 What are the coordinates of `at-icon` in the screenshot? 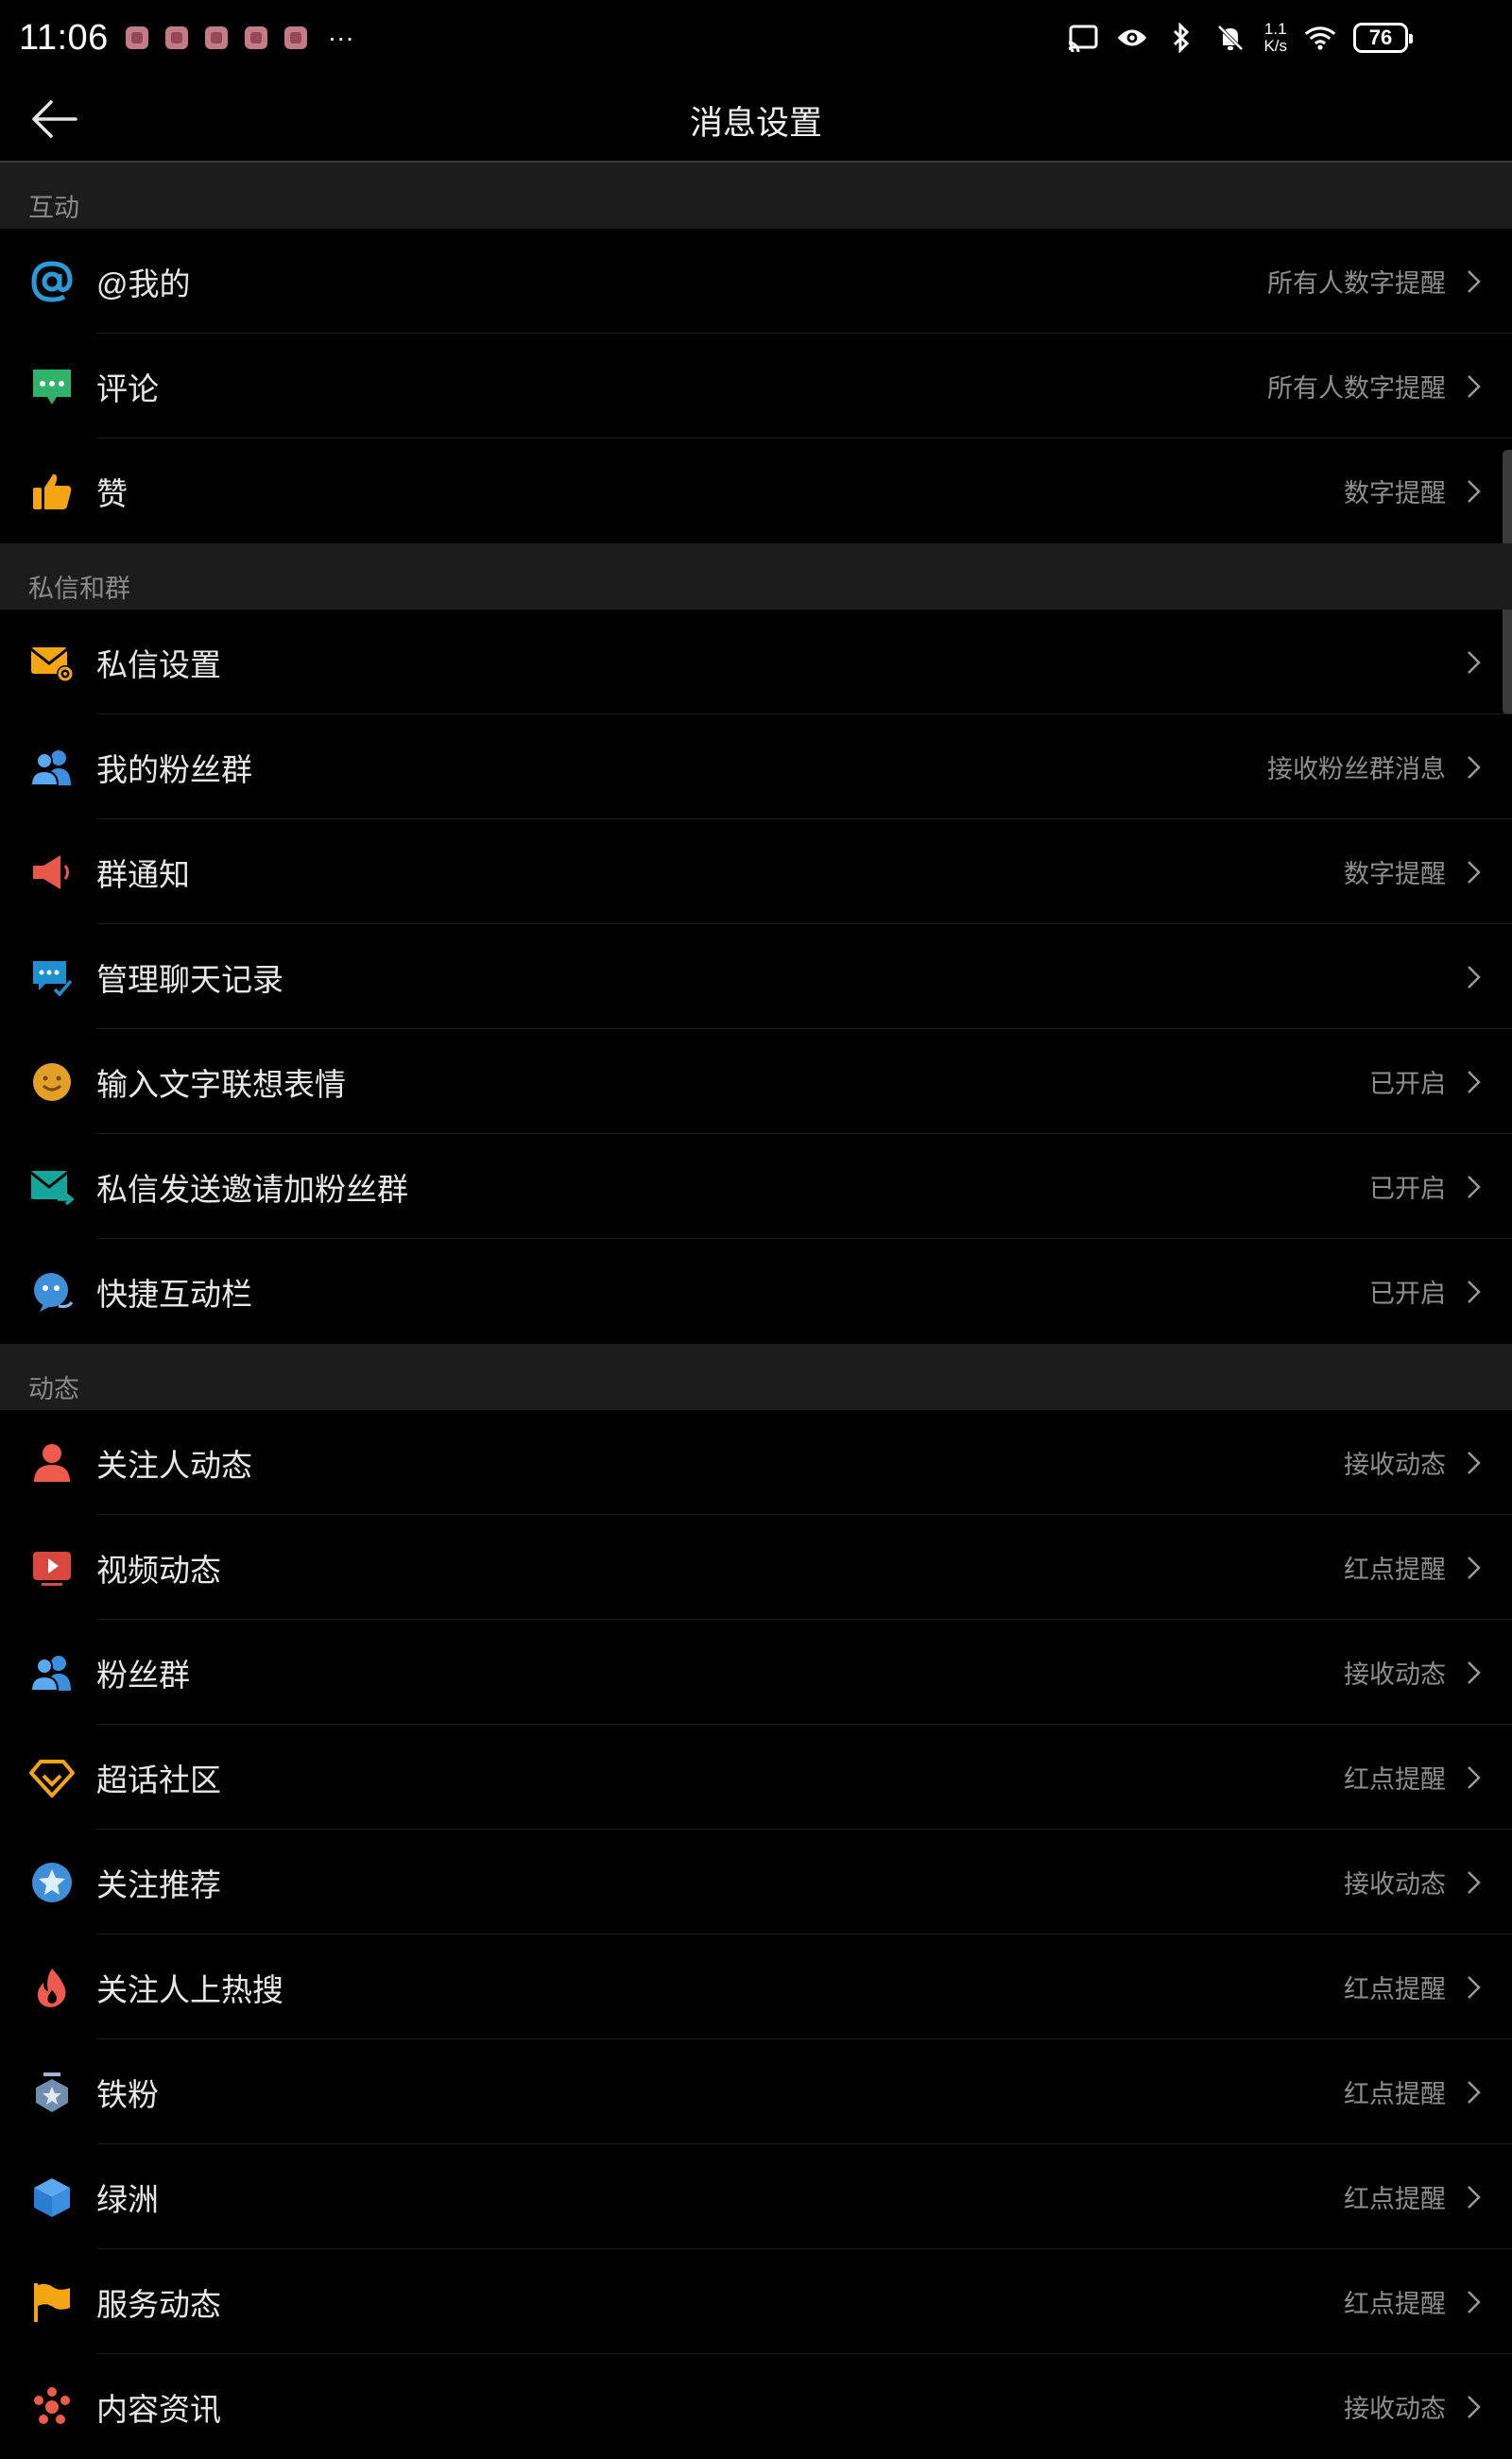 It's located at (52, 281).